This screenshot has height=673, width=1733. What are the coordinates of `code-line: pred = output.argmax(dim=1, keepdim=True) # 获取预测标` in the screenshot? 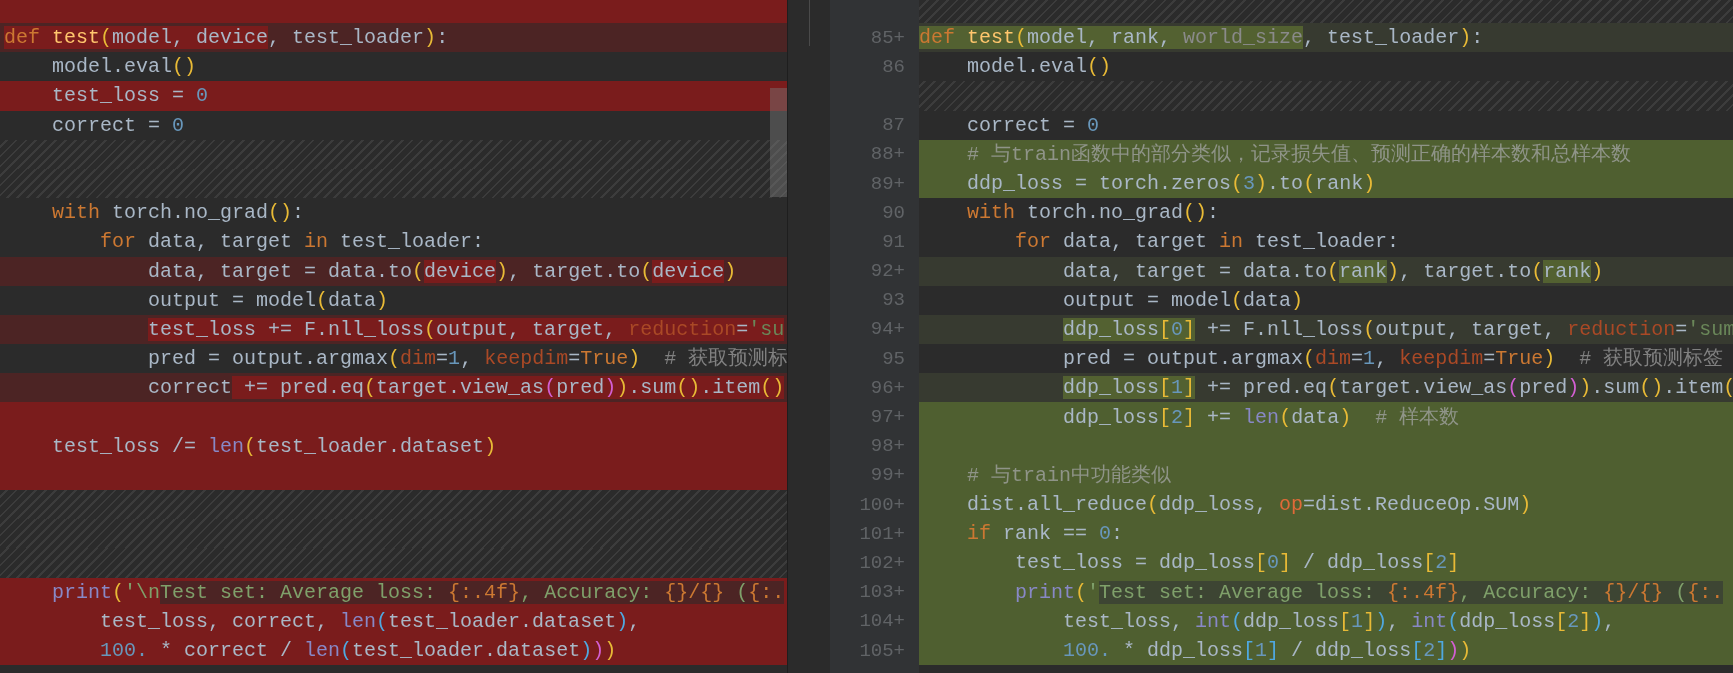 It's located at (467, 359).